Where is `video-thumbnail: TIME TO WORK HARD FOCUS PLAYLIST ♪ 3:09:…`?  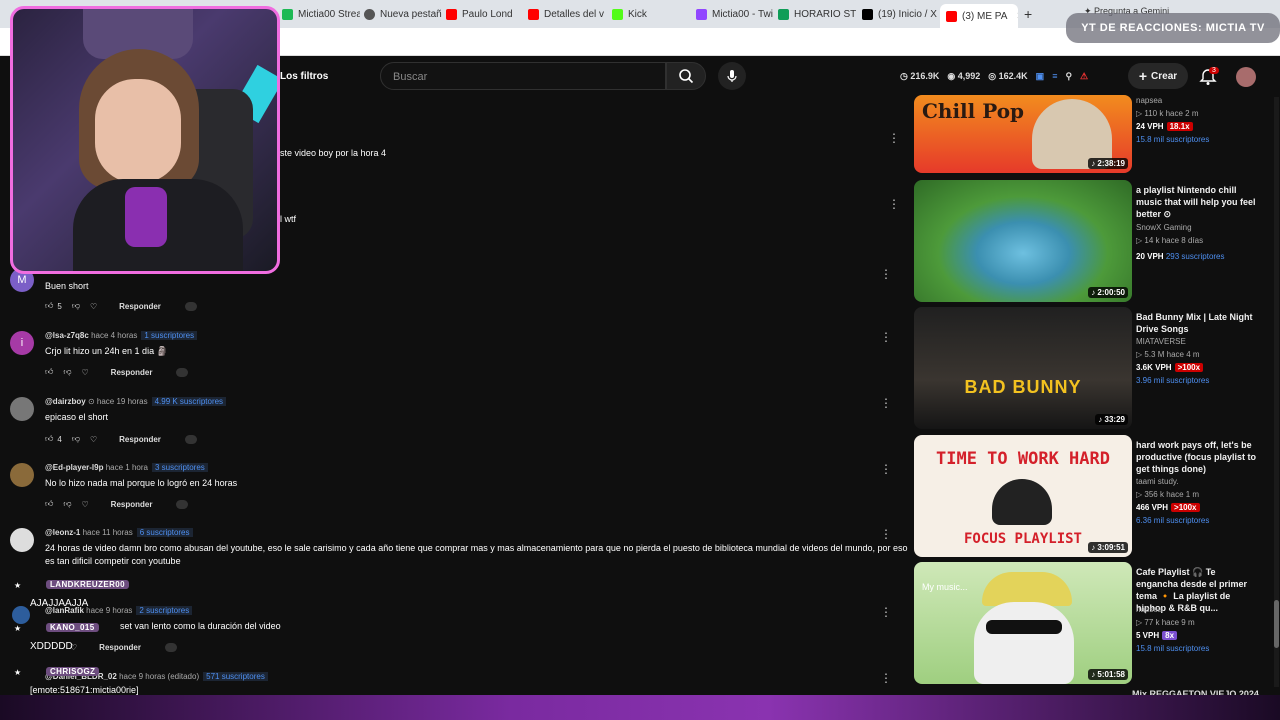 video-thumbnail: TIME TO WORK HARD FOCUS PLAYLIST ♪ 3:09:… is located at coordinates (1023, 496).